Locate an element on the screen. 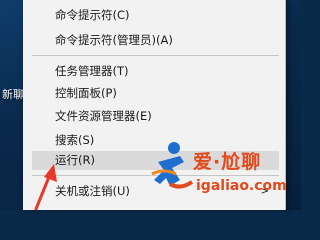 The width and height of the screenshot is (320, 240). menu-item-control-panel: 控制面板(P) is located at coordinates (155, 93).